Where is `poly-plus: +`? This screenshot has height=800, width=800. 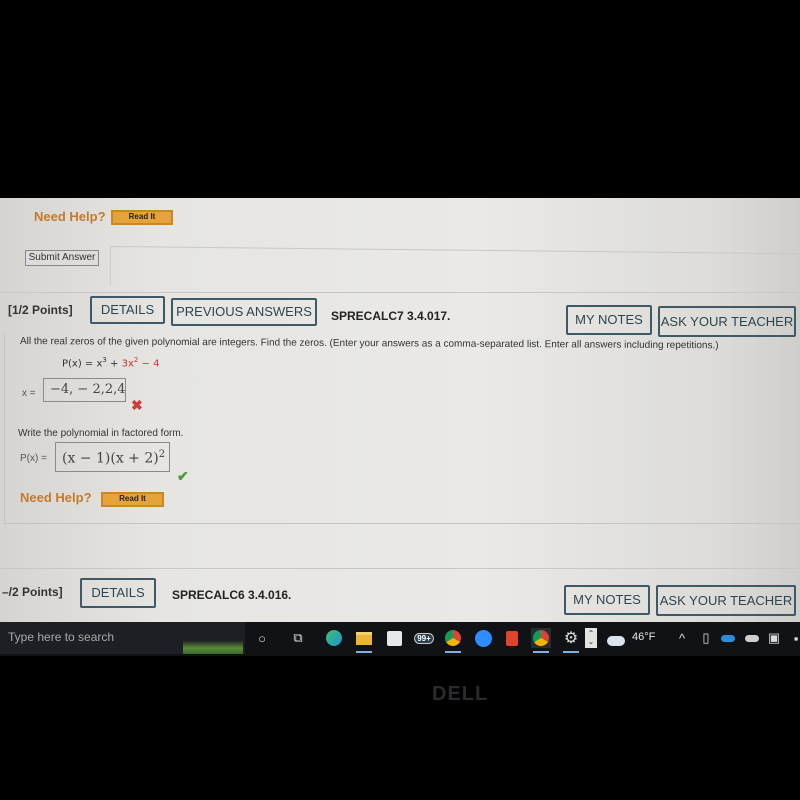 poly-plus: + is located at coordinates (114, 364).